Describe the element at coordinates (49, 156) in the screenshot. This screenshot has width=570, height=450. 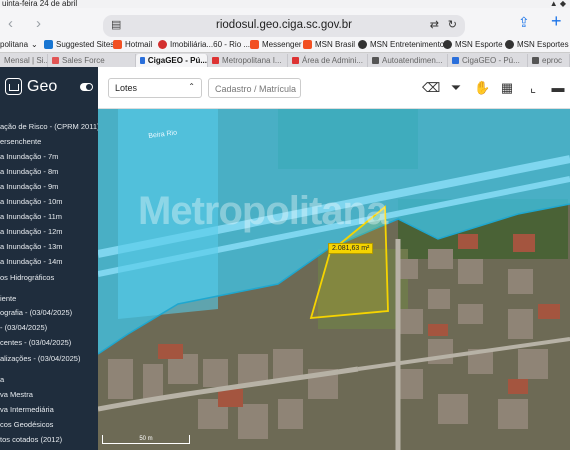
I see `layer-item: a Inundação - 7m` at that location.